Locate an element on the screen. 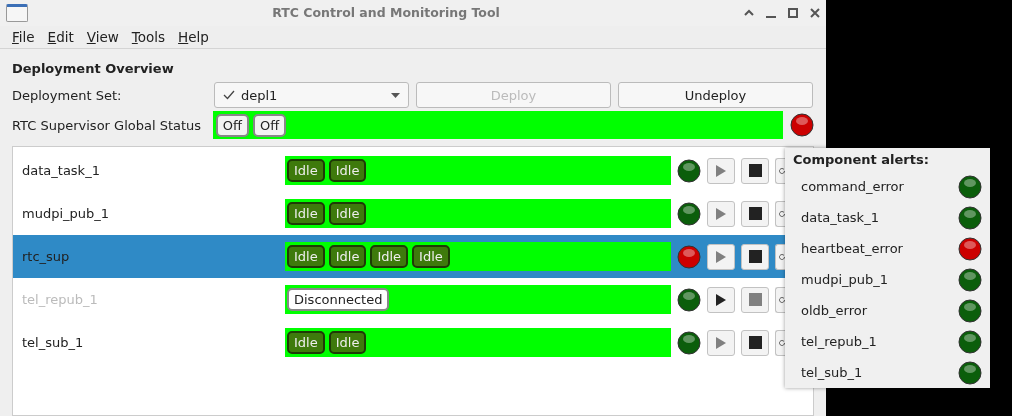 The height and width of the screenshot is (416, 1012). alert-name: command_error is located at coordinates (852, 186).